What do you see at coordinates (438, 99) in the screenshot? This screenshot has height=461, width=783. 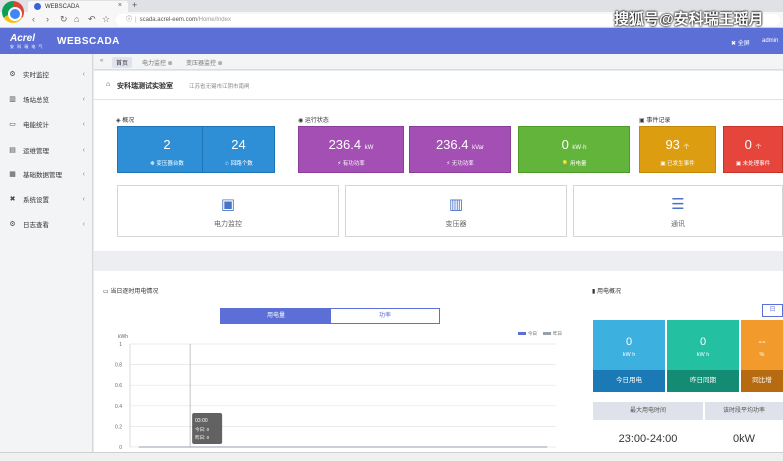 I see `divider` at bounding box center [438, 99].